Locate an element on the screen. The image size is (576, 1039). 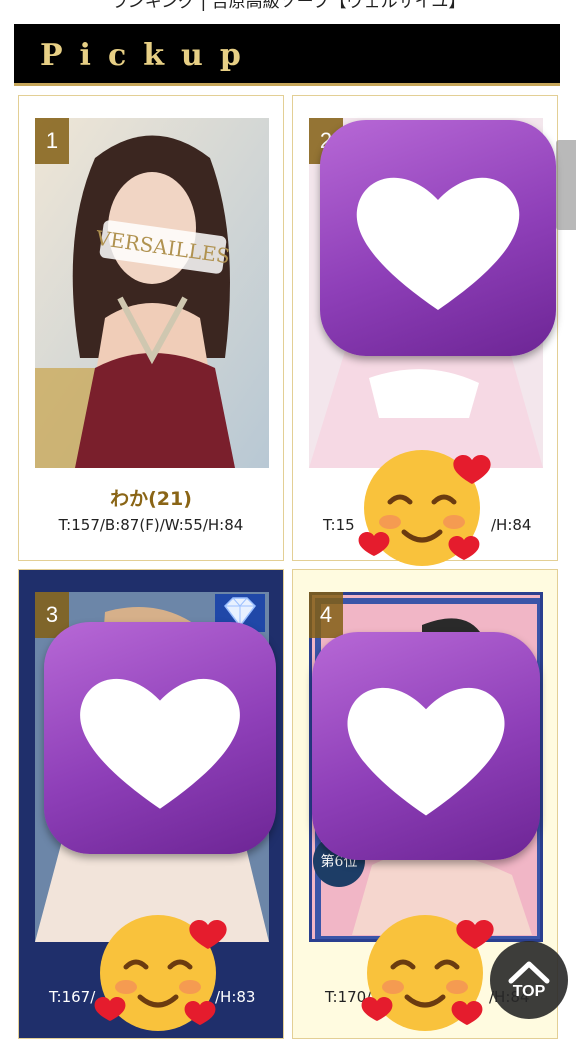
chevron-up-icon is located at coordinates (529, 972).